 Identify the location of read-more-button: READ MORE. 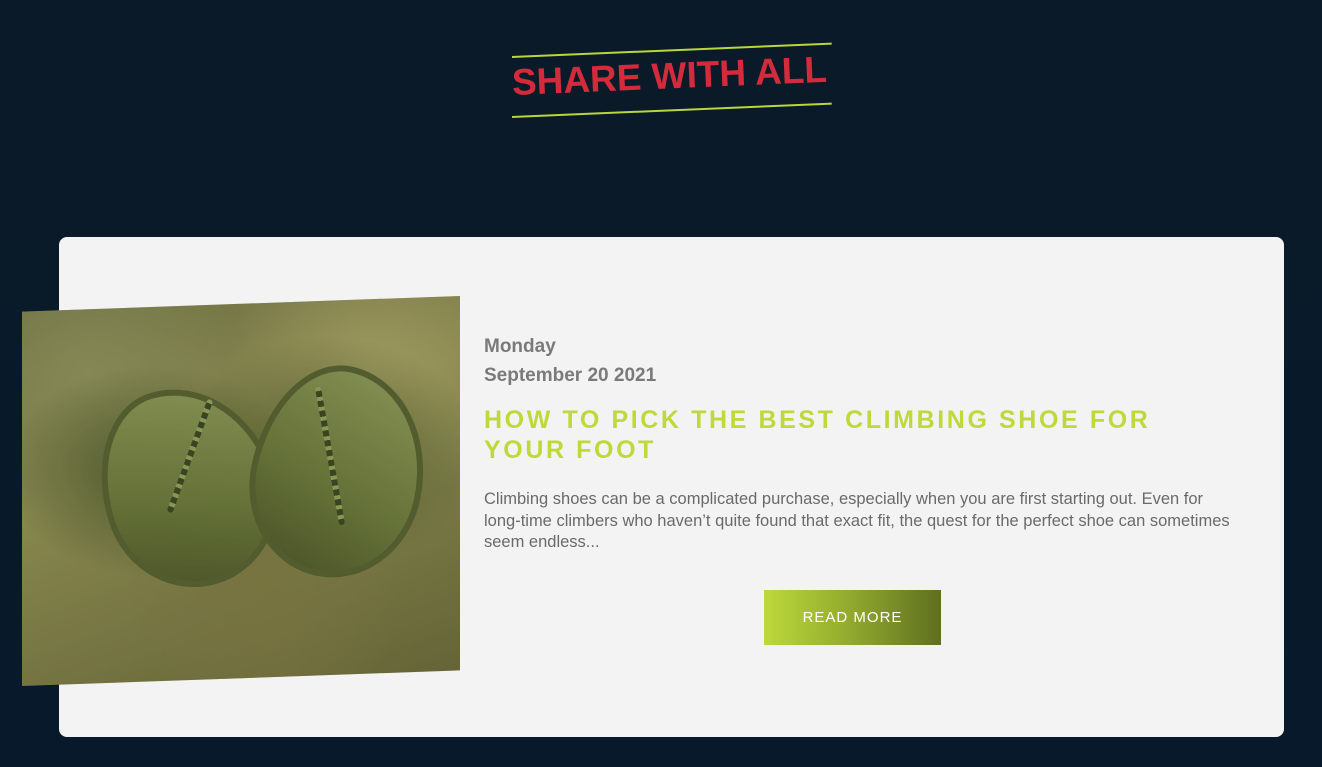
(852, 617).